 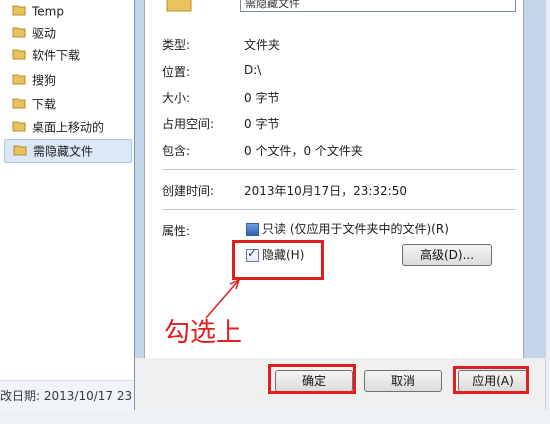 I want to click on background-strip, so click(x=548, y=212).